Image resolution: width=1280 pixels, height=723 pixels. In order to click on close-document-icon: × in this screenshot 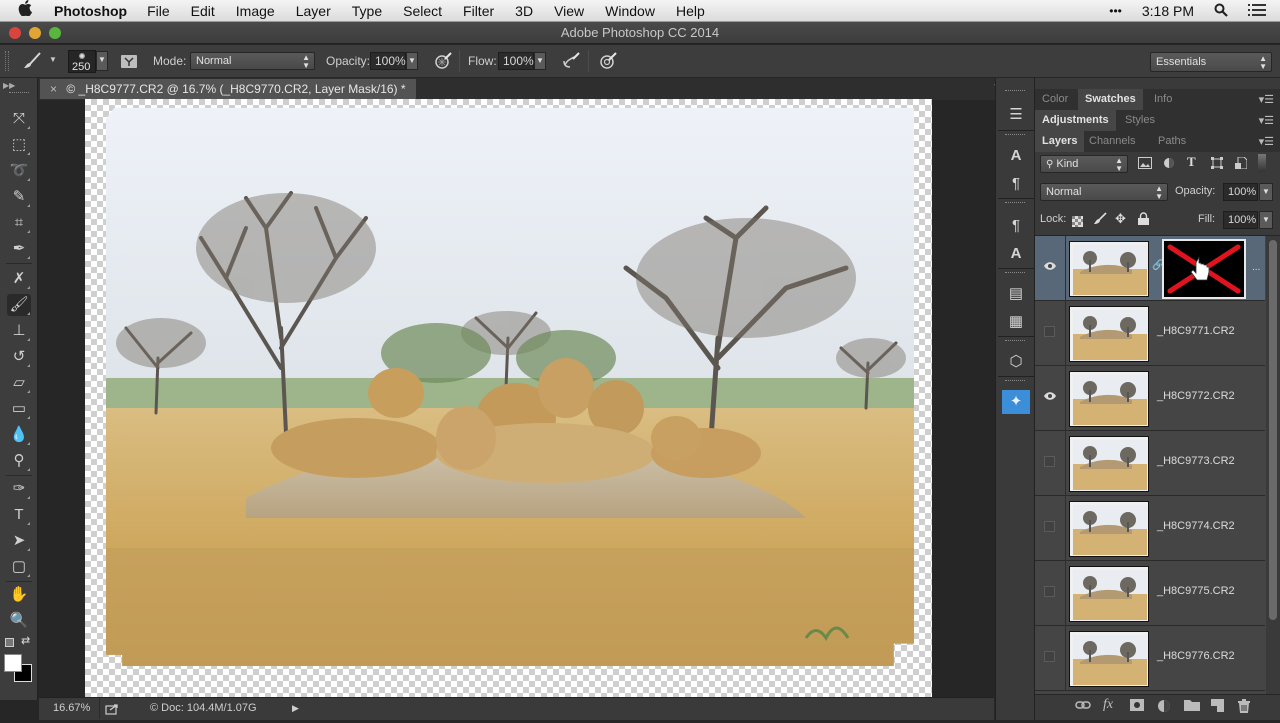, I will do `click(53, 89)`.